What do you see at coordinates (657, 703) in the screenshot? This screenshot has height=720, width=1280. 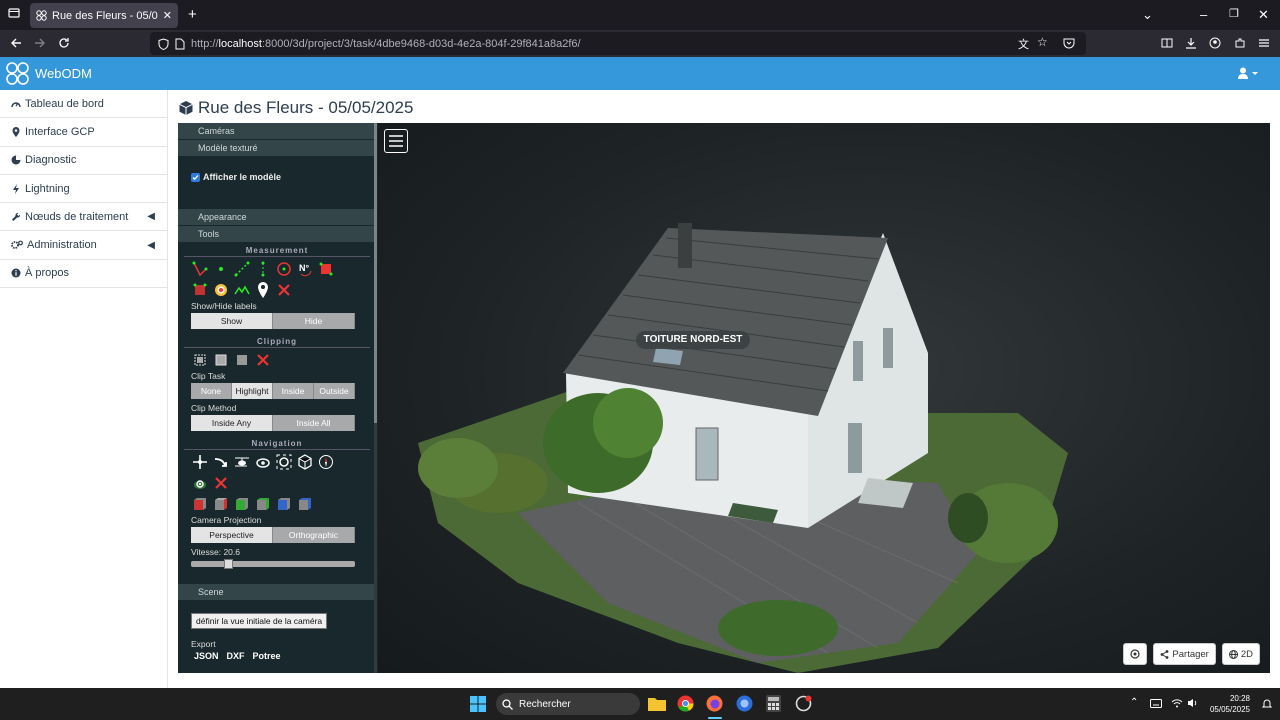 I see `file-explorer-icon` at bounding box center [657, 703].